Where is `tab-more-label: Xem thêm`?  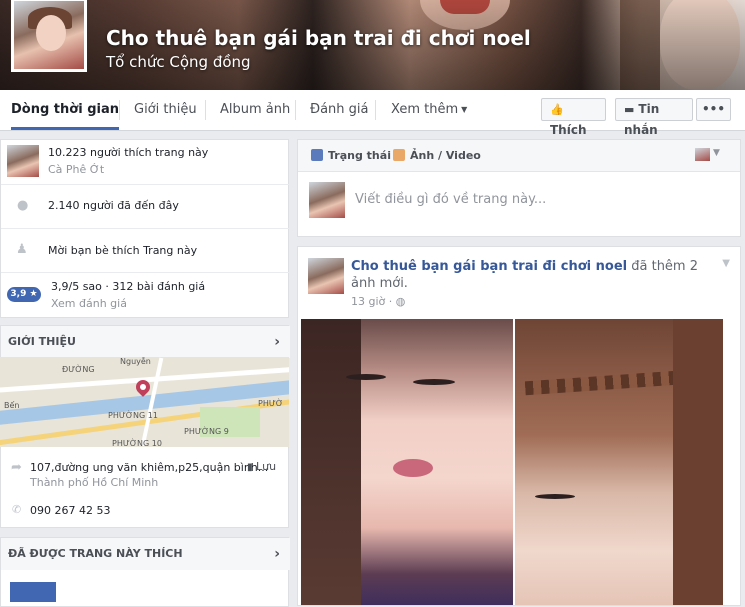
tab-more-label: Xem thêm is located at coordinates (425, 109).